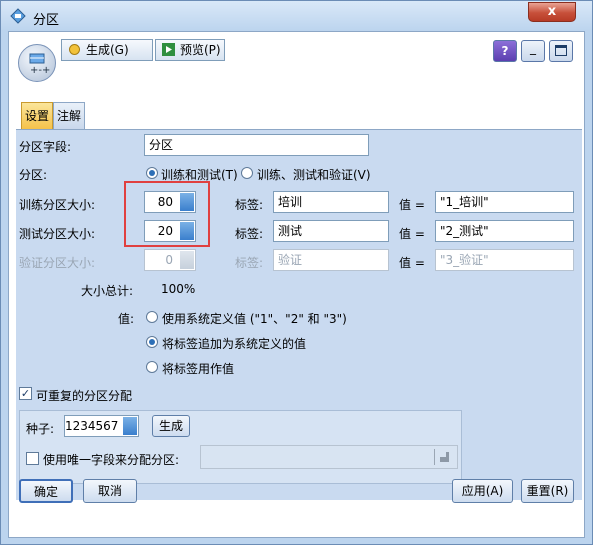  Describe the element at coordinates (412, 234) in the screenshot. I see `test-value-label: 值 =` at that location.